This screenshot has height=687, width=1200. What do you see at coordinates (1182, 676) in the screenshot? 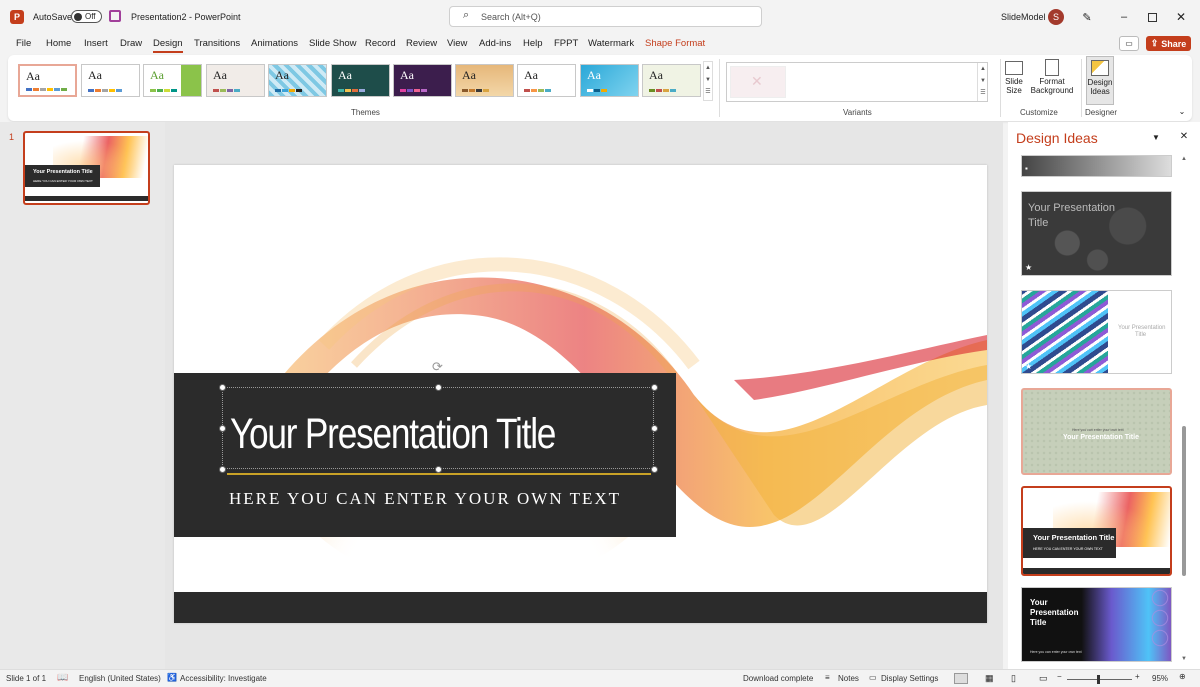
I see `fit-to-window-icon: ⊕` at bounding box center [1182, 676].